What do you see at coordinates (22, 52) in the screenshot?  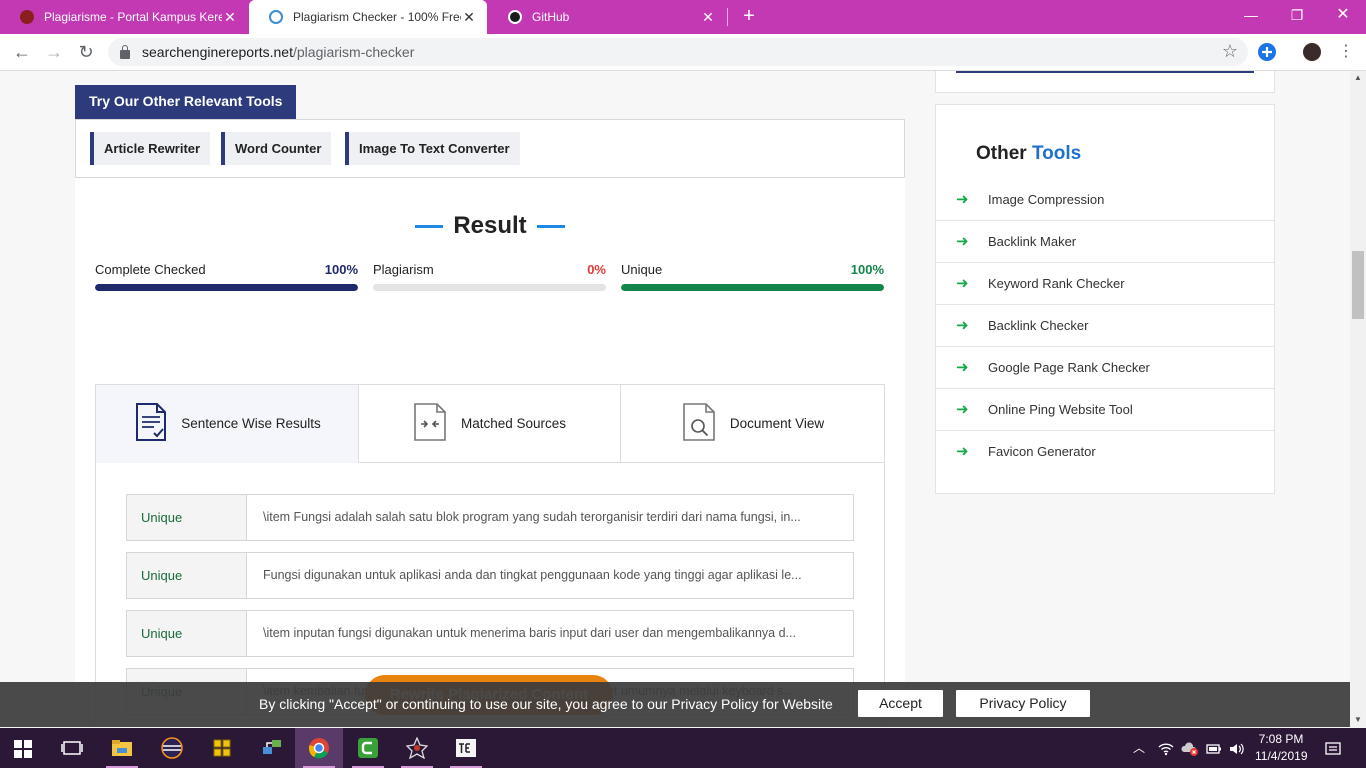 I see `back-button: ←` at bounding box center [22, 52].